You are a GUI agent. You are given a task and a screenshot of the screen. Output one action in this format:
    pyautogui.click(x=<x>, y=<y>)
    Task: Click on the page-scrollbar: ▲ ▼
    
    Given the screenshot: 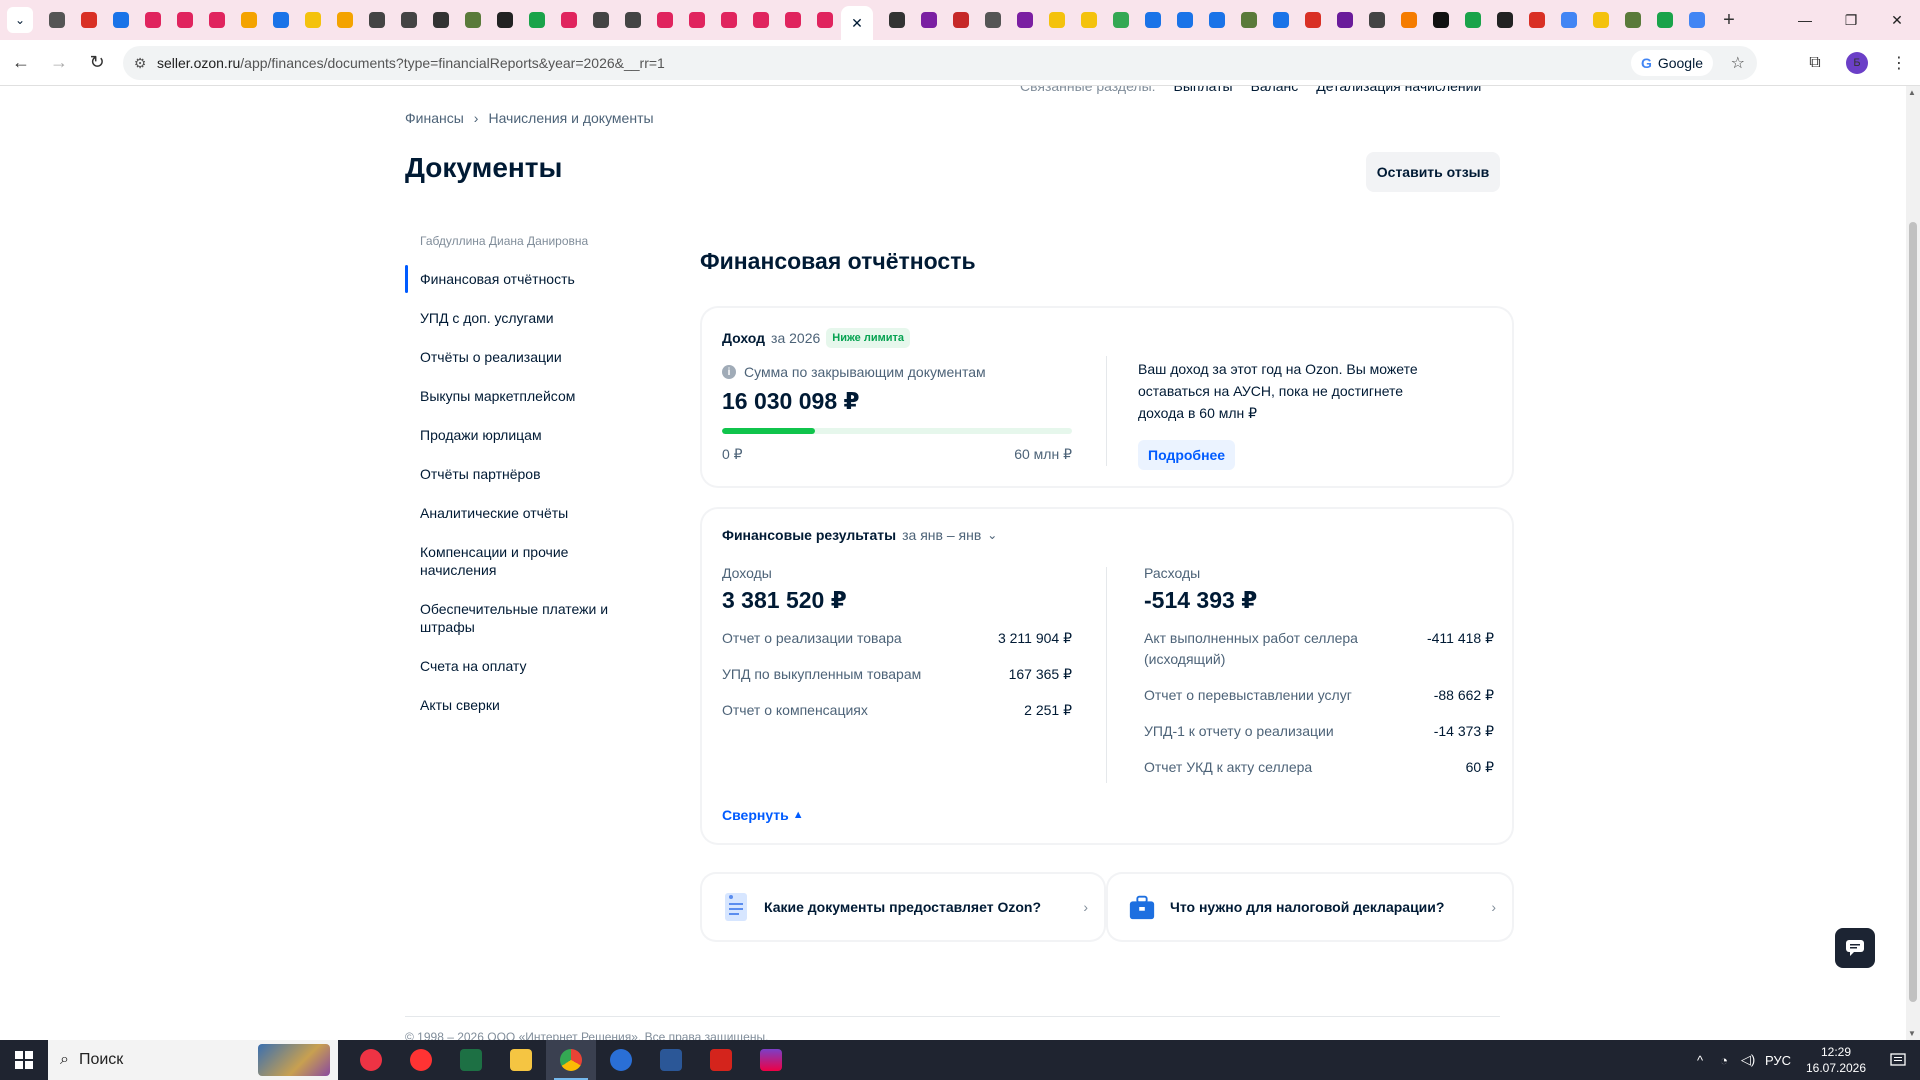 What is the action you would take?
    pyautogui.click(x=1913, y=563)
    